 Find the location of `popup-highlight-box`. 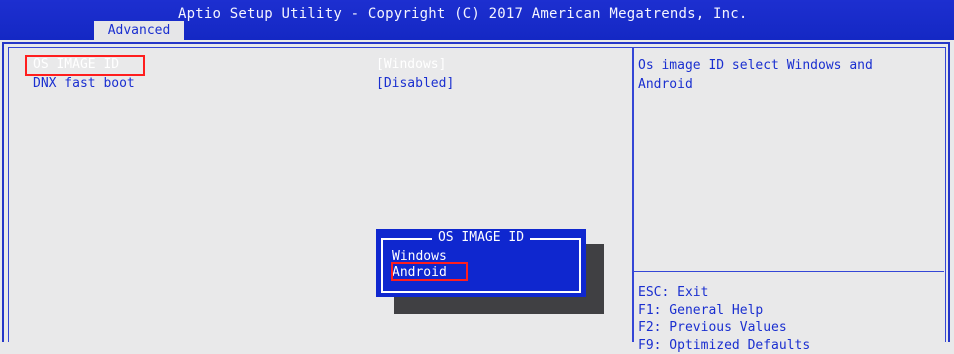

popup-highlight-box is located at coordinates (429, 271).